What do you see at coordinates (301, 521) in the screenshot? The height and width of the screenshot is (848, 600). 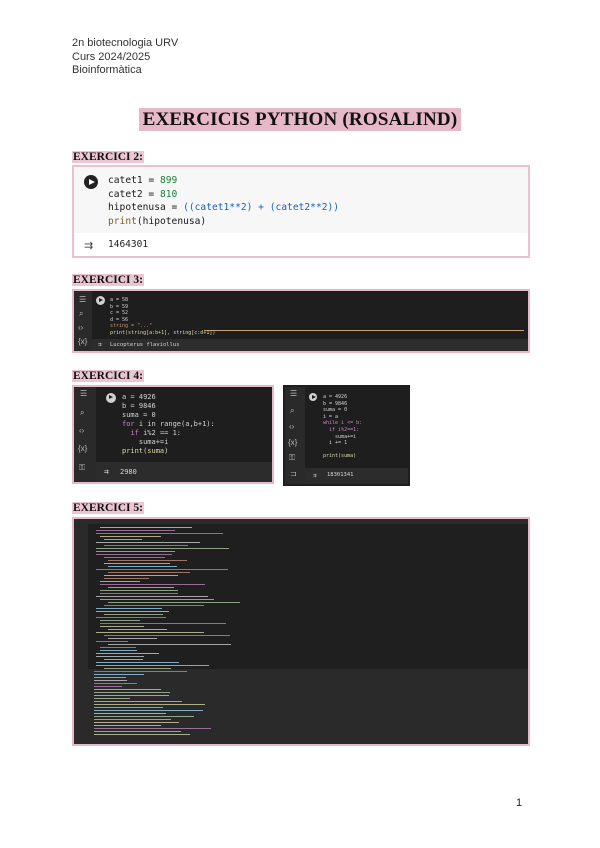 I see `top-toolbar` at bounding box center [301, 521].